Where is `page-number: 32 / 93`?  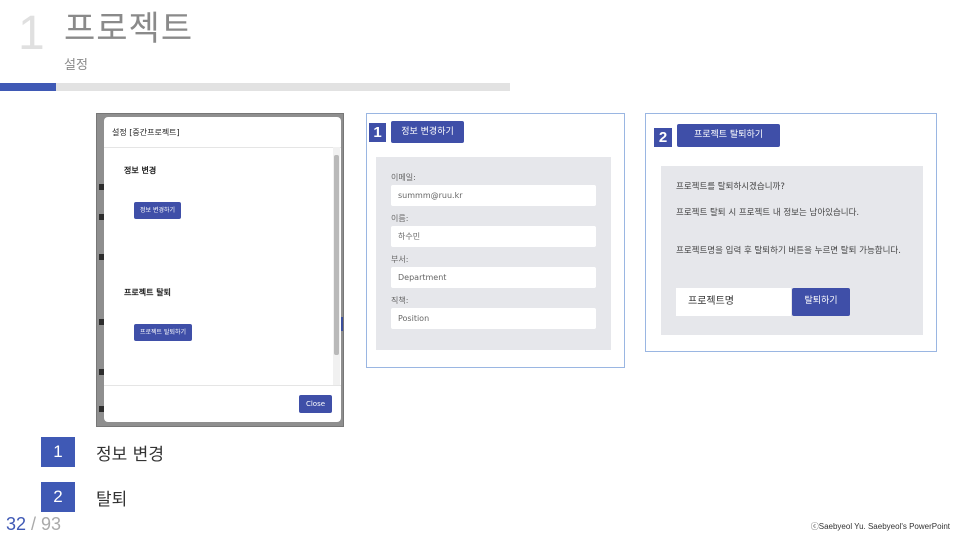 page-number: 32 / 93 is located at coordinates (33, 524).